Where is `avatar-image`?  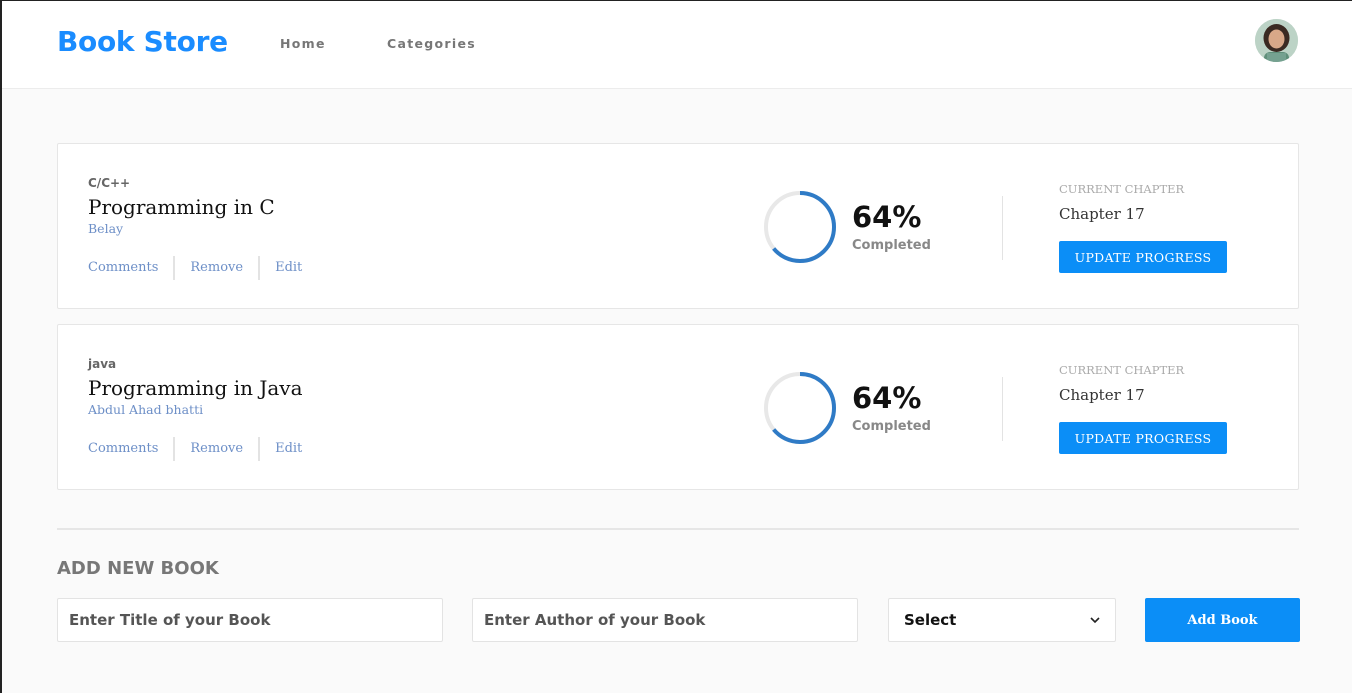
avatar-image is located at coordinates (1276, 40).